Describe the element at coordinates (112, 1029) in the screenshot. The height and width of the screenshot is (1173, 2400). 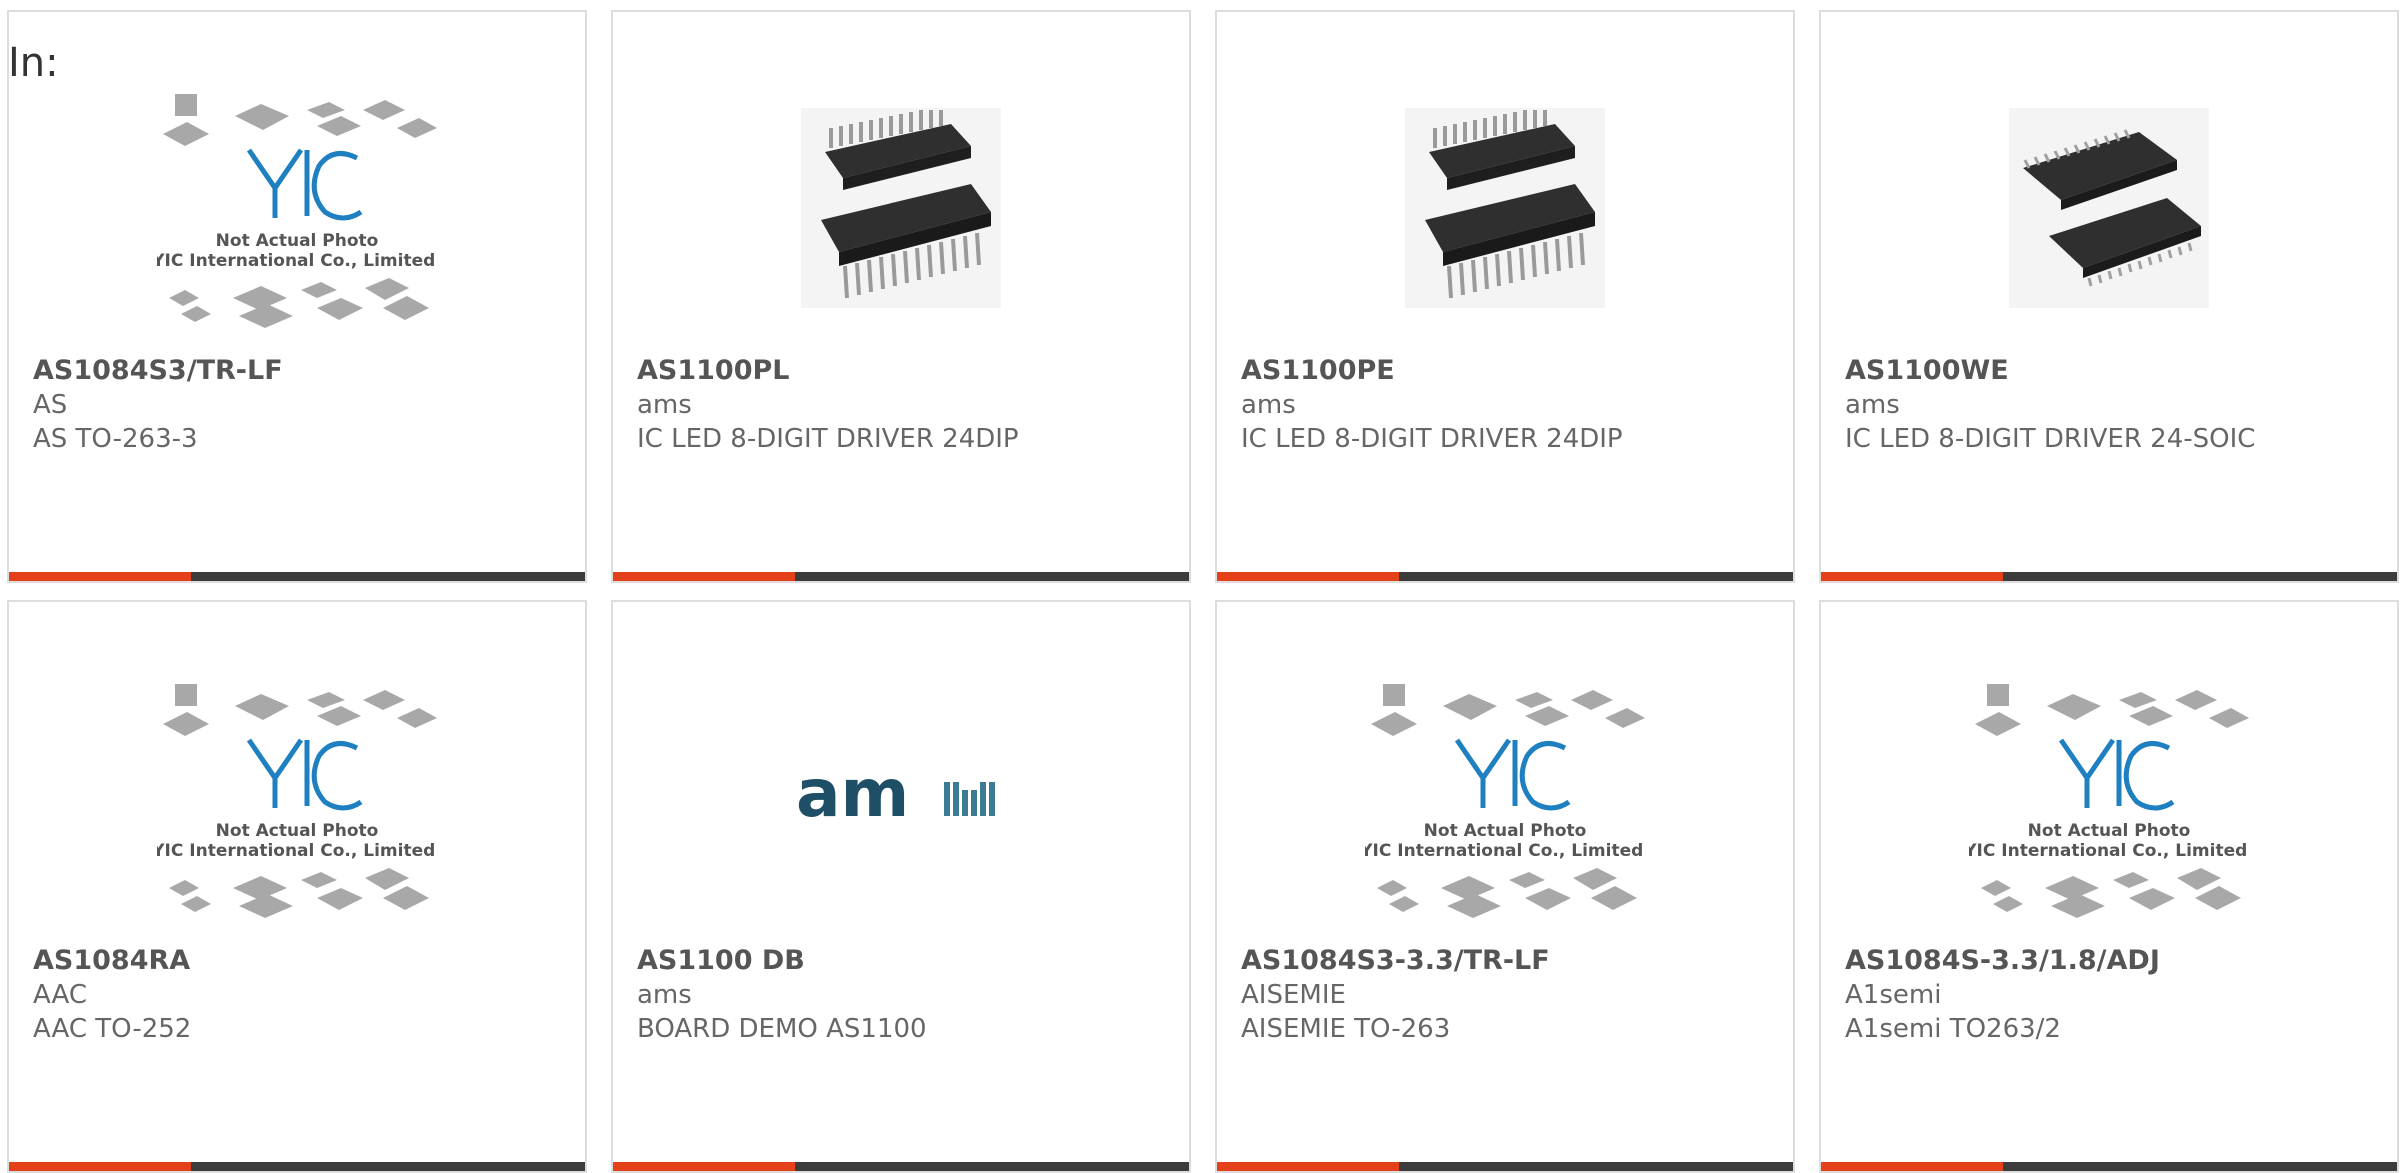
I see `description: AAC TO-252` at that location.